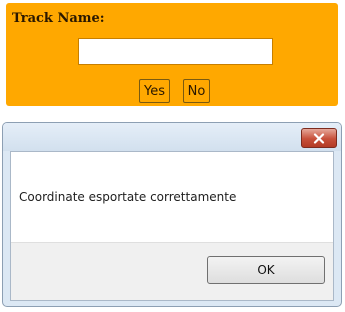 The image size is (345, 312). What do you see at coordinates (175, 51) in the screenshot?
I see `track-name-input` at bounding box center [175, 51].